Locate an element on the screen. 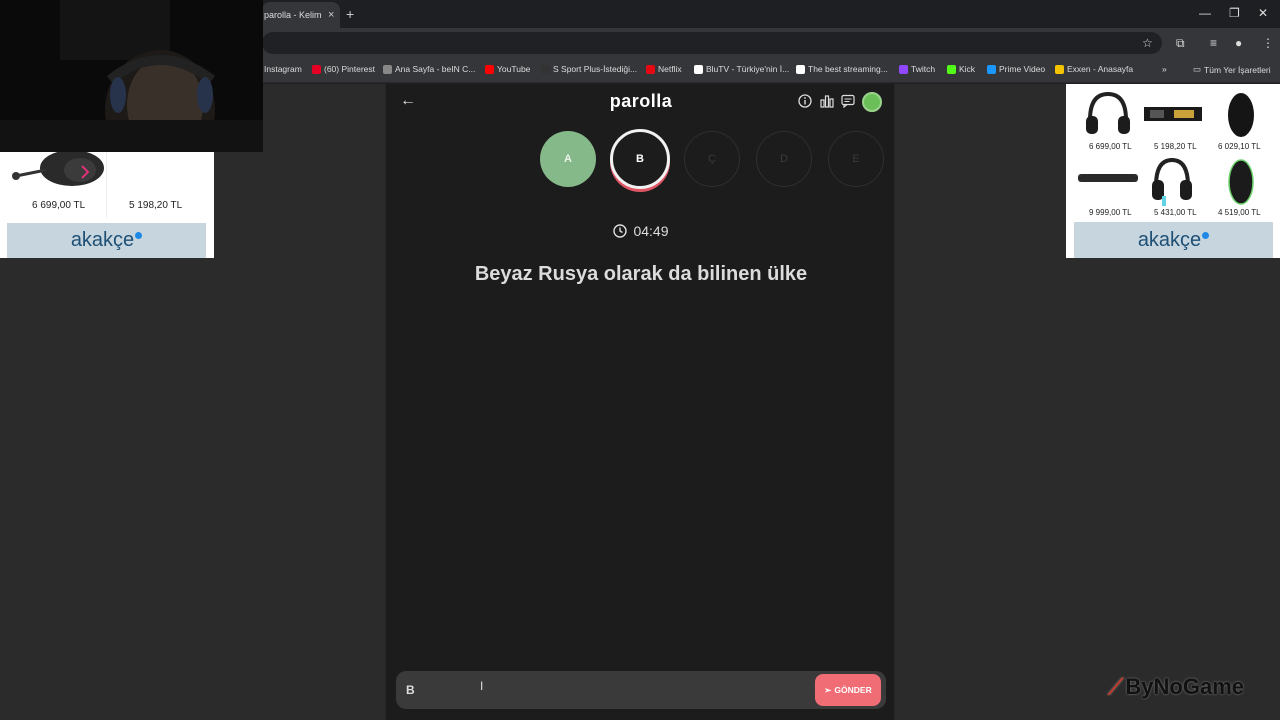  price-label: 9 999,00 TL is located at coordinates (1110, 212).